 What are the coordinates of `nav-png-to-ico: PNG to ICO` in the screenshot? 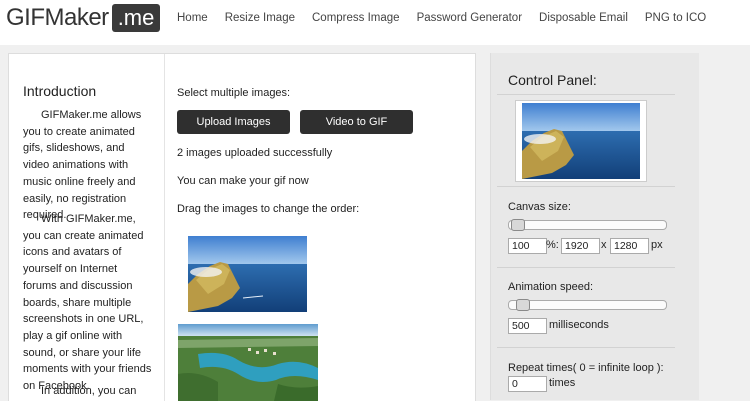 It's located at (675, 18).